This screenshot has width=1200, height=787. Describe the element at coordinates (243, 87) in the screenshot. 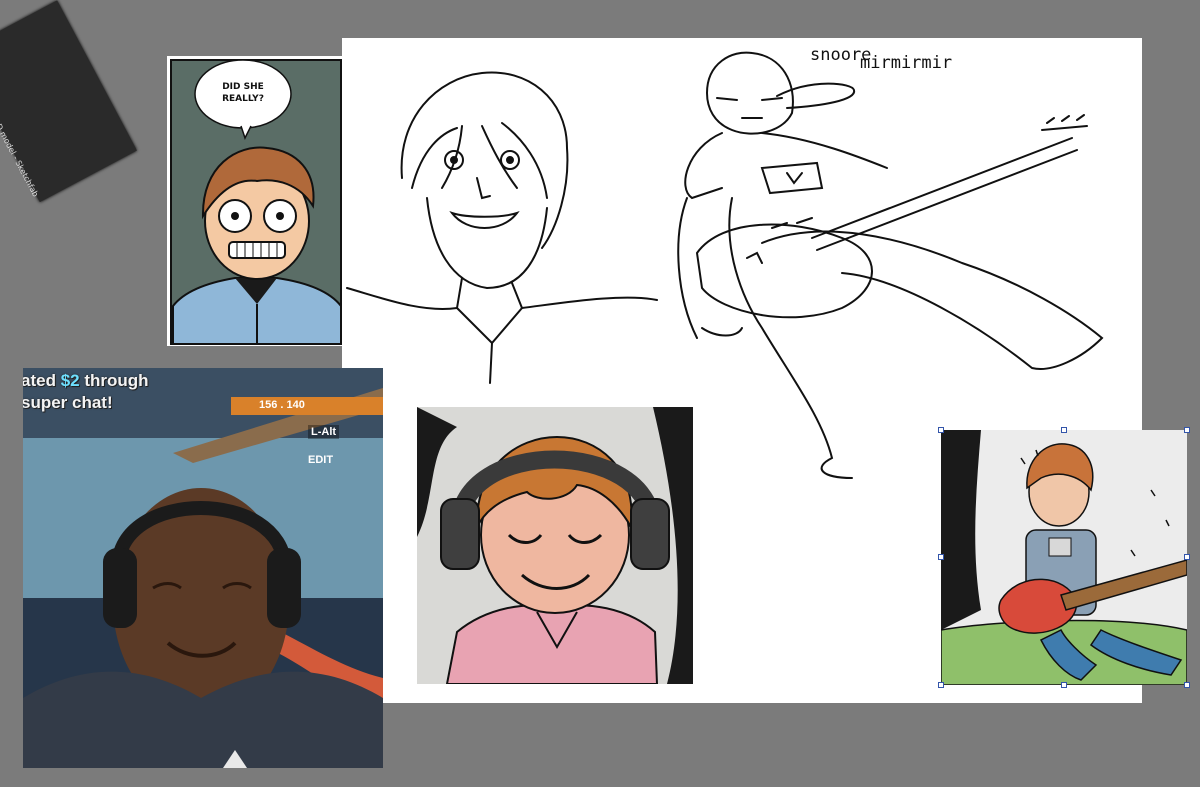

I see `speech-line-1: DID SHE` at that location.